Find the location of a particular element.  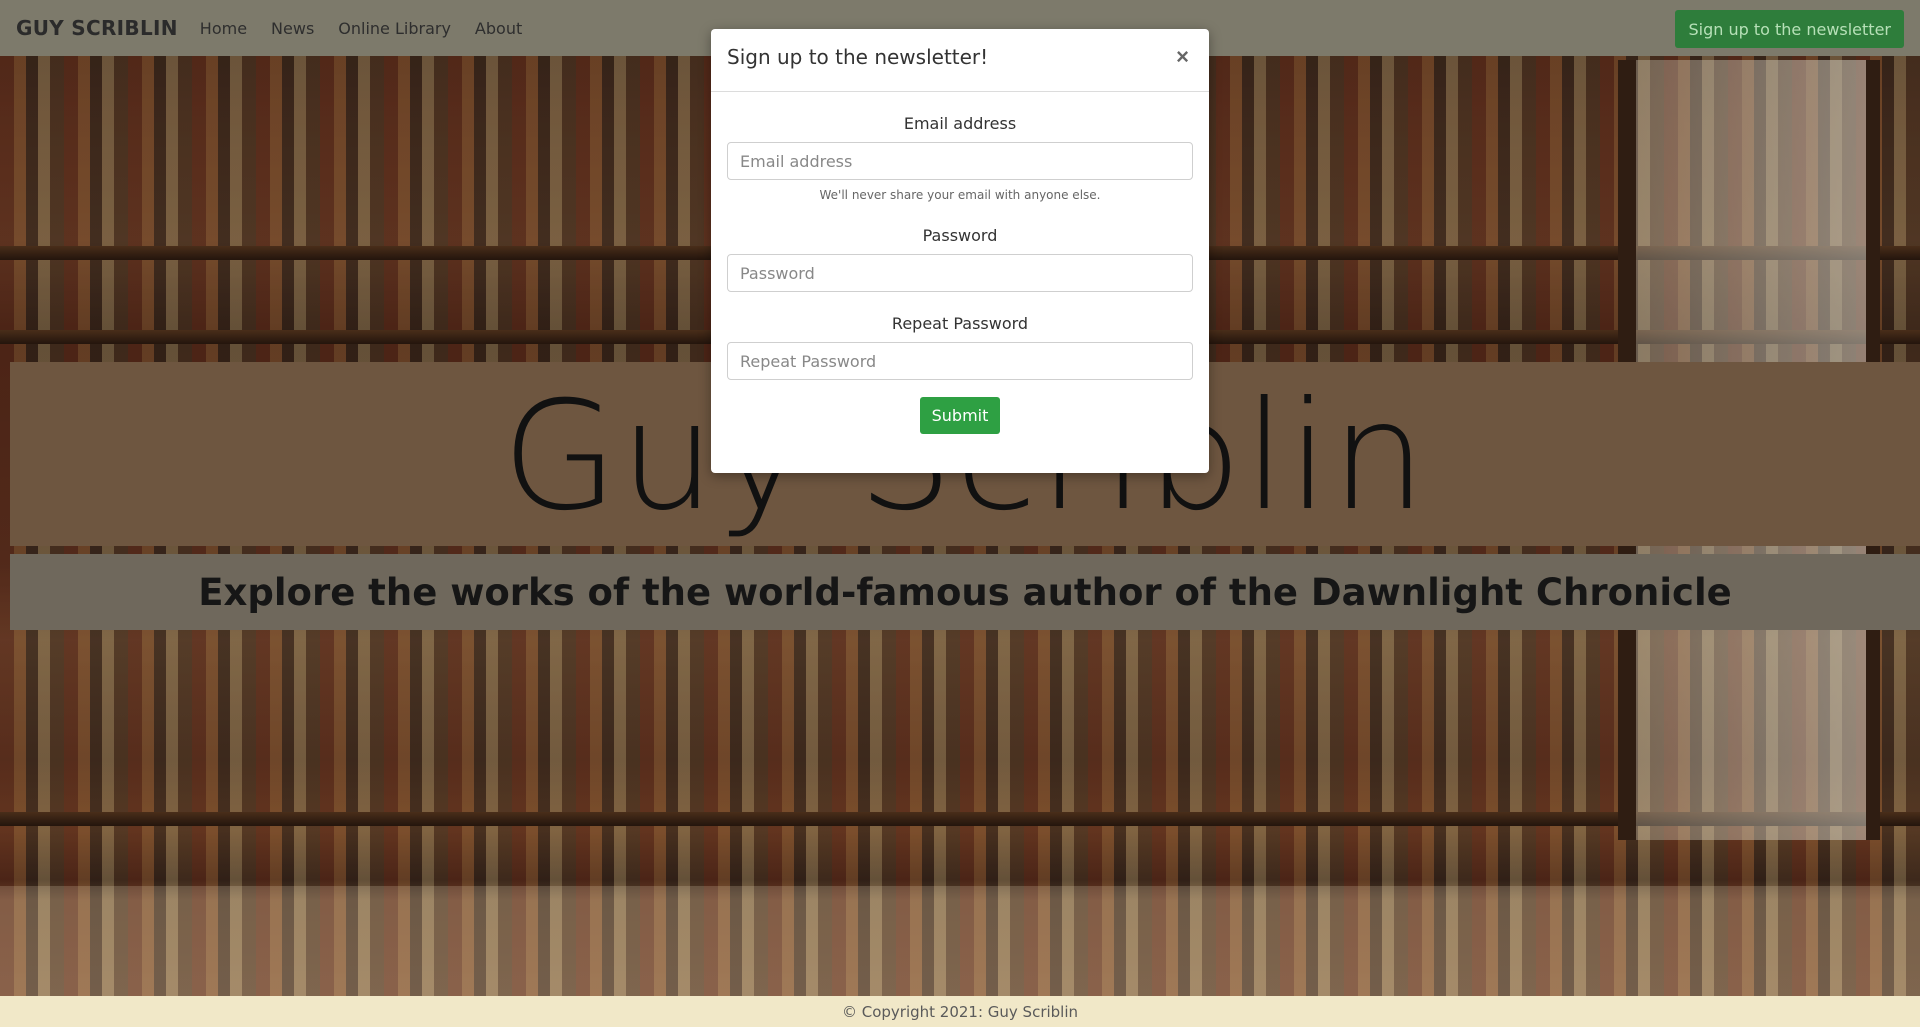

background-lower-band is located at coordinates (960, 941).